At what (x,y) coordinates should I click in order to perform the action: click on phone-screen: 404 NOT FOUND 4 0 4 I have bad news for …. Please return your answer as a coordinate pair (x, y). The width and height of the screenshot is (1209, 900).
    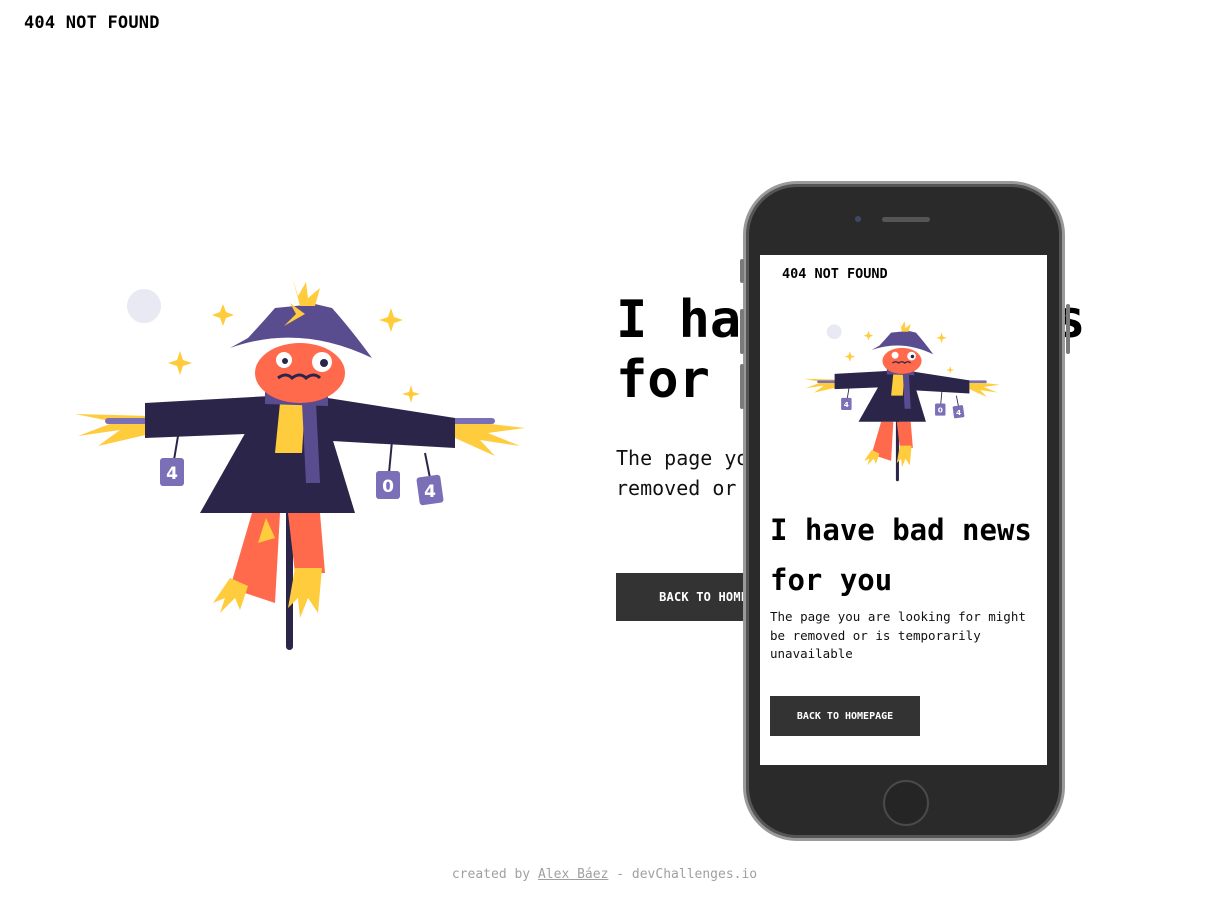
    Looking at the image, I should click on (903, 510).